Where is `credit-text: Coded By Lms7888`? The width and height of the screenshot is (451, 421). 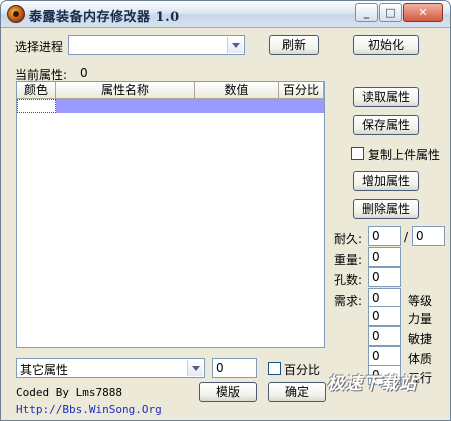
credit-text: Coded By Lms7888 is located at coordinates (69, 392).